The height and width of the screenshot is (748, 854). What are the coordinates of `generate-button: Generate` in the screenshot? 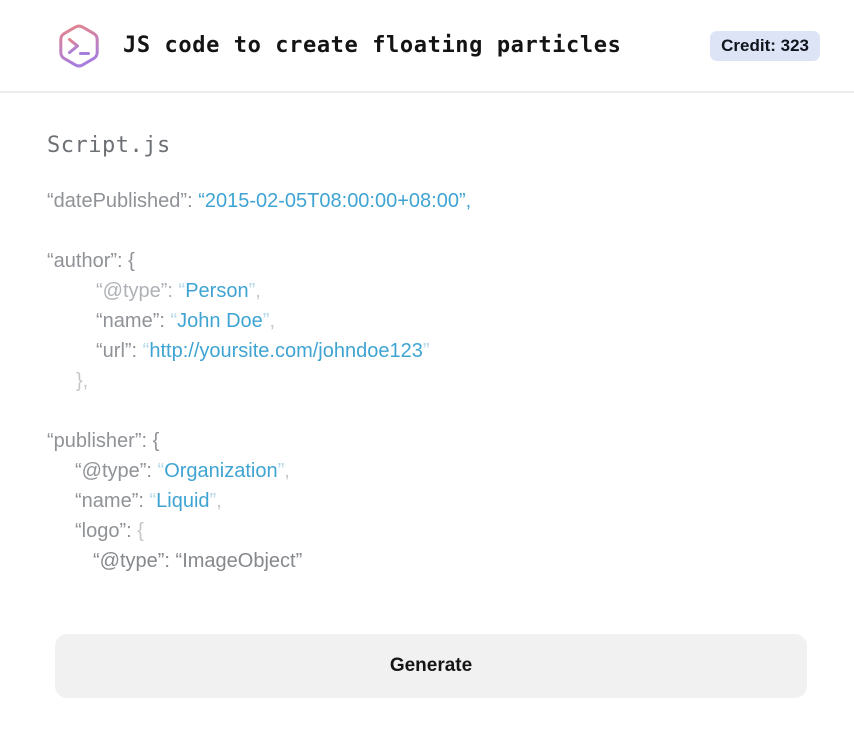 It's located at (431, 666).